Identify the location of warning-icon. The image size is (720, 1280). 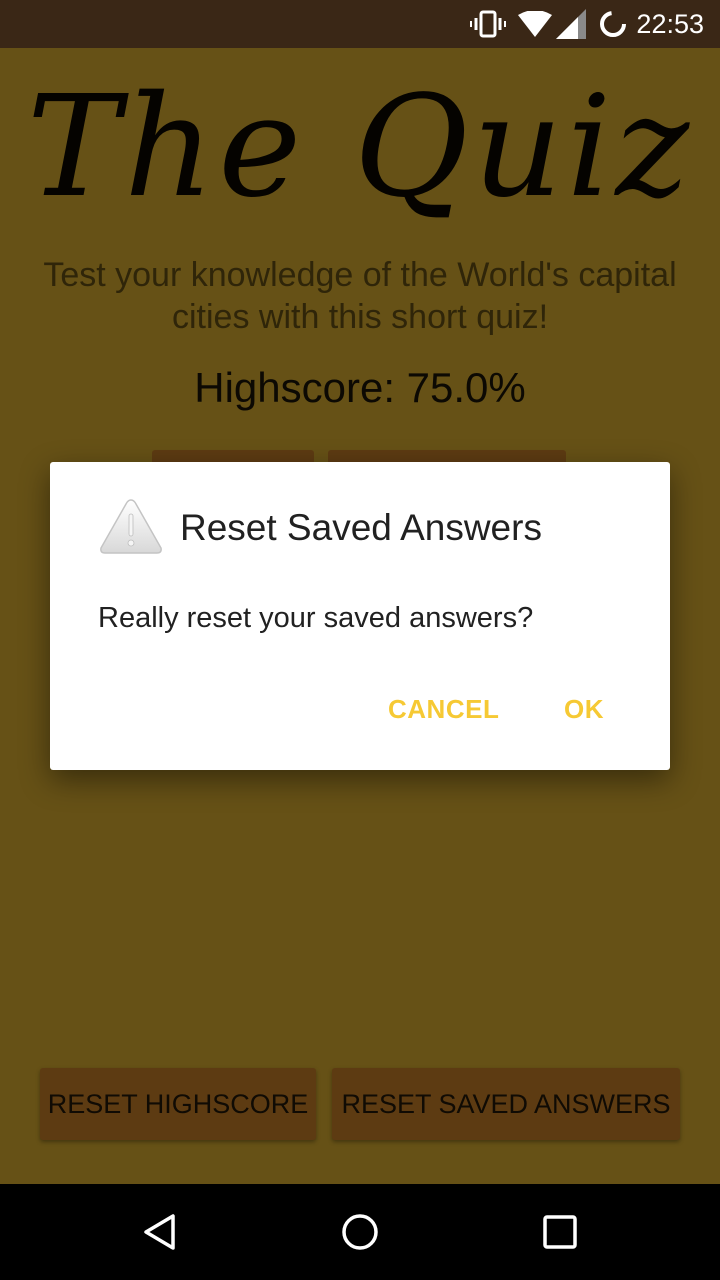
(131, 528).